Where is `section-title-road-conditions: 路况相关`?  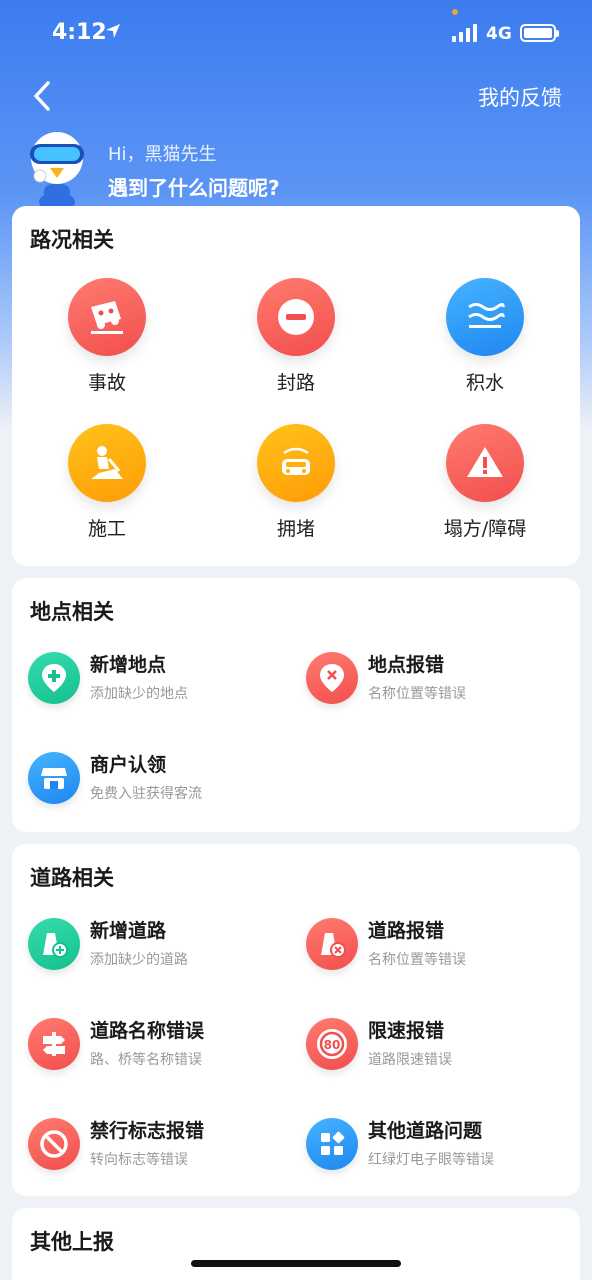 section-title-road-conditions: 路况相关 is located at coordinates (72, 240).